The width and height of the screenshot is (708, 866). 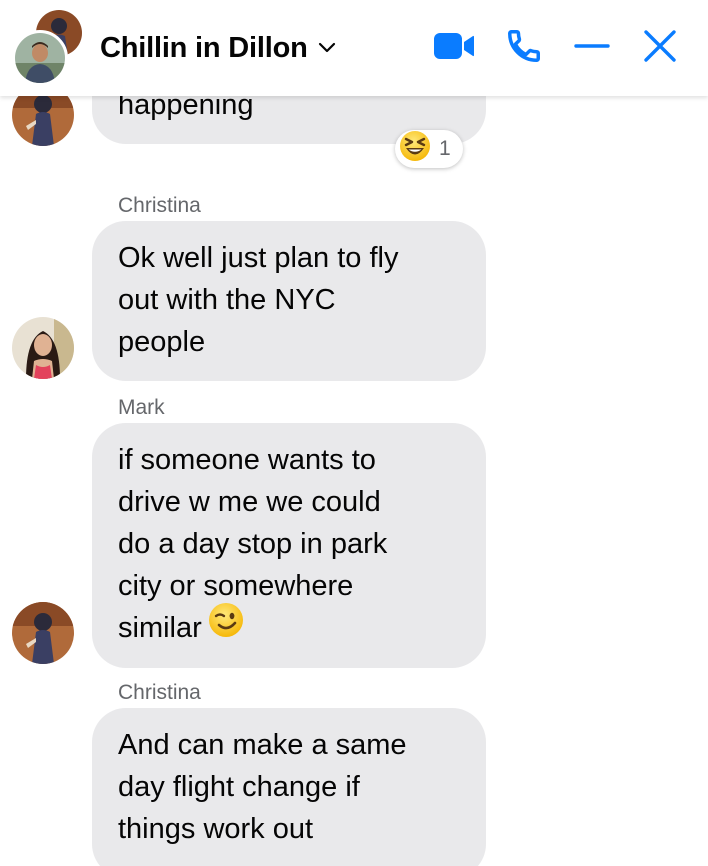 What do you see at coordinates (262, 745) in the screenshot?
I see `message-line: And can make a same` at bounding box center [262, 745].